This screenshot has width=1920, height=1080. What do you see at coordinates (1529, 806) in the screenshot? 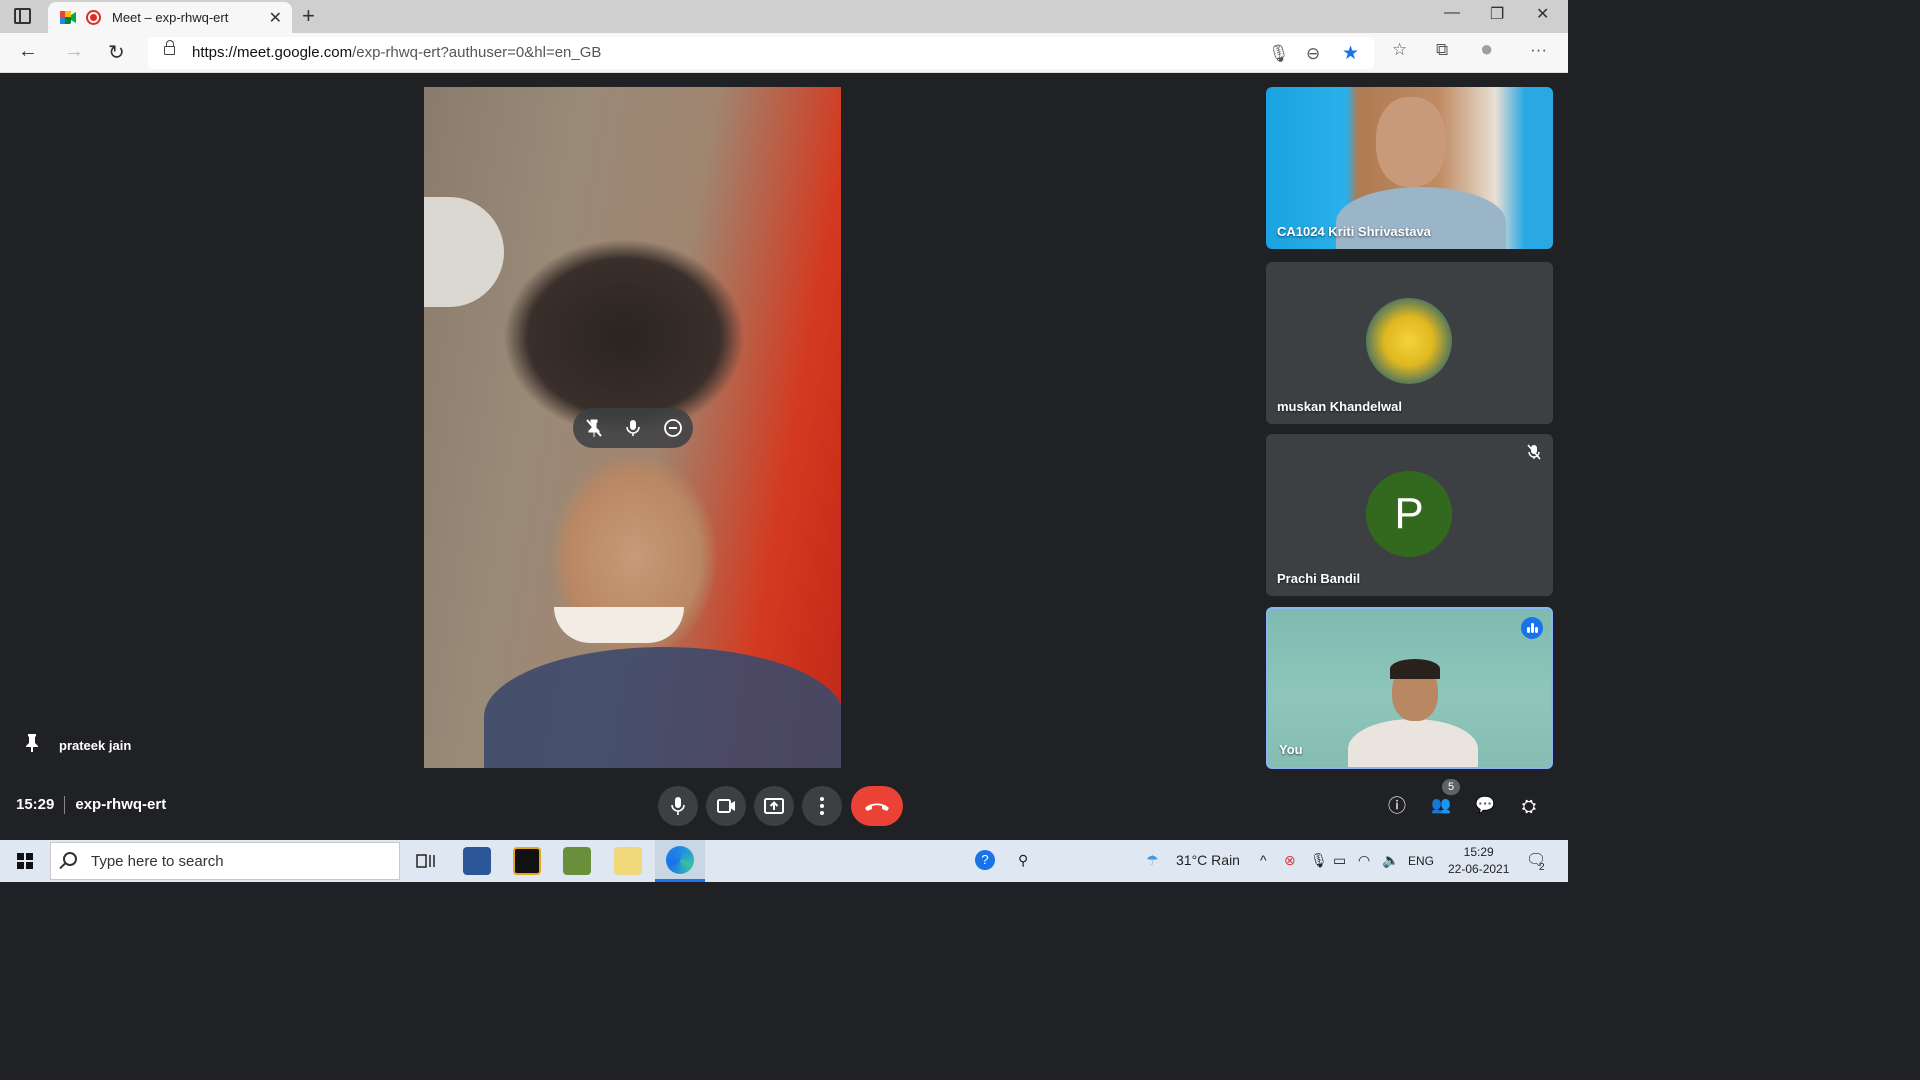
I see `activities-icon: ⛭` at bounding box center [1529, 806].